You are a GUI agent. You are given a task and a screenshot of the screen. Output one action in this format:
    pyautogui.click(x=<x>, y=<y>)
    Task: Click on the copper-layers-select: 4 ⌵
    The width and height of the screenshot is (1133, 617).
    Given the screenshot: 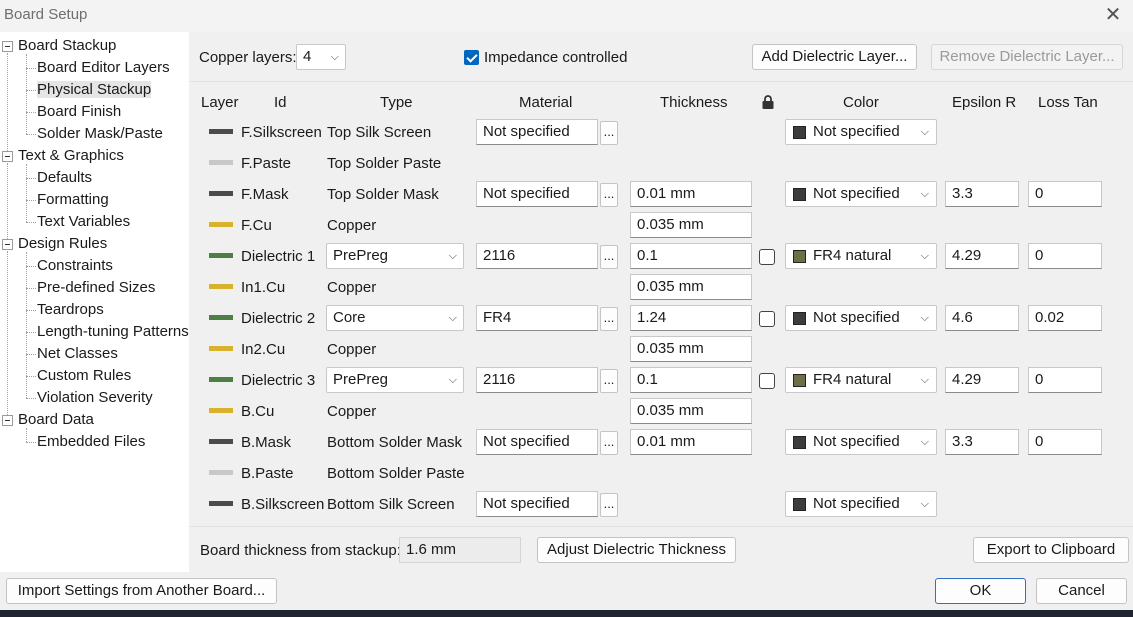 What is the action you would take?
    pyautogui.click(x=321, y=57)
    